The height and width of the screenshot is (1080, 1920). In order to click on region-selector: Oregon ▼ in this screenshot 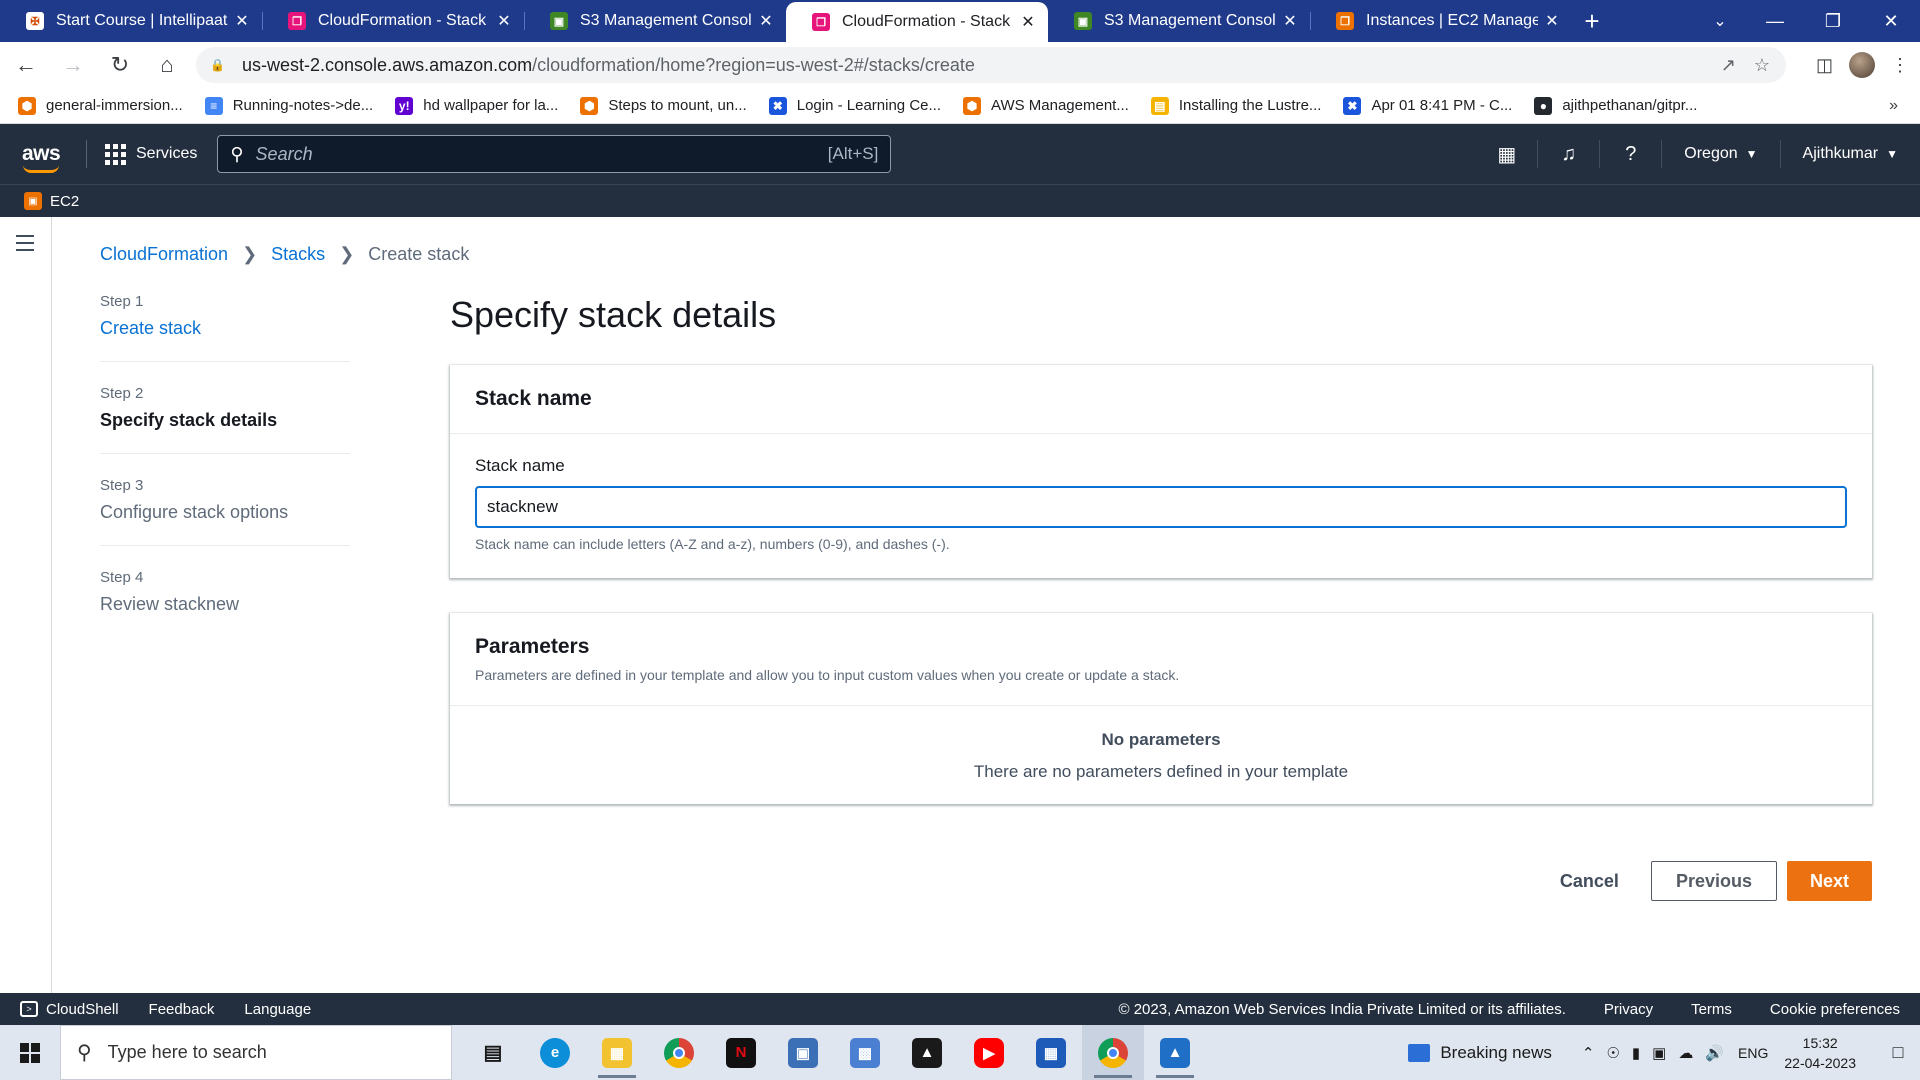, I will do `click(1721, 154)`.